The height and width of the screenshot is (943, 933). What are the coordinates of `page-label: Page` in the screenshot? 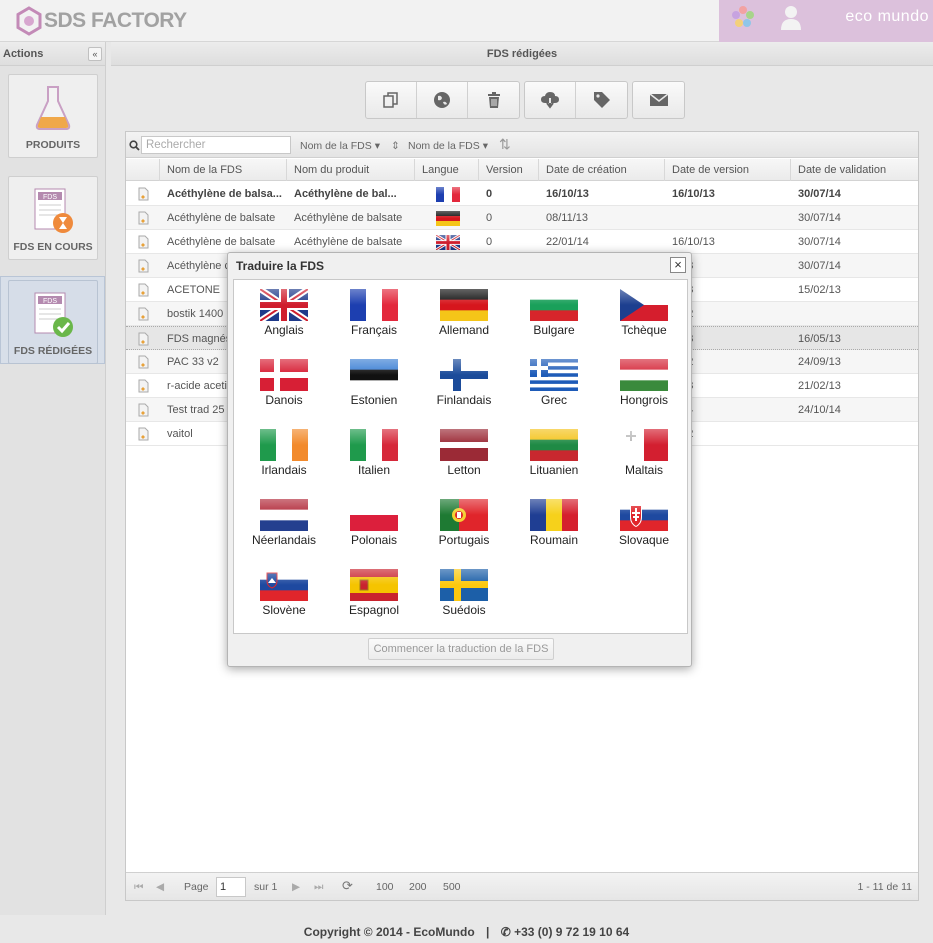 It's located at (196, 887).